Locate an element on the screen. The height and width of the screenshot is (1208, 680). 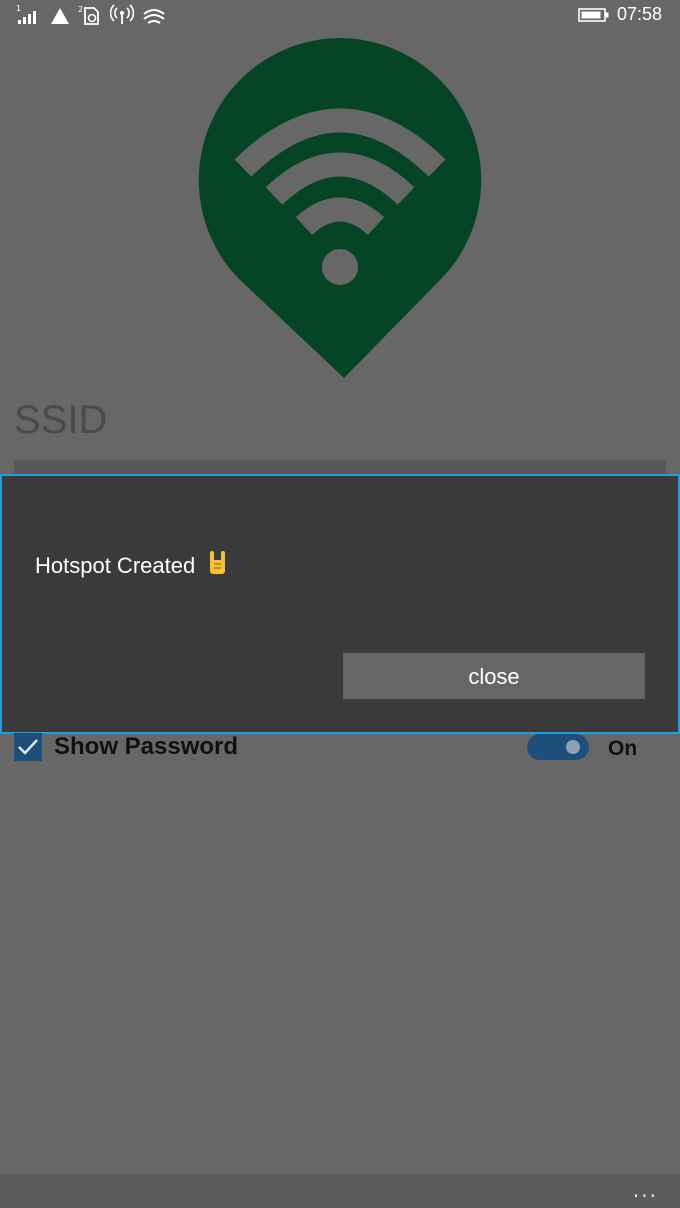
sim2-icon: 2 is located at coordinates (88, 15).